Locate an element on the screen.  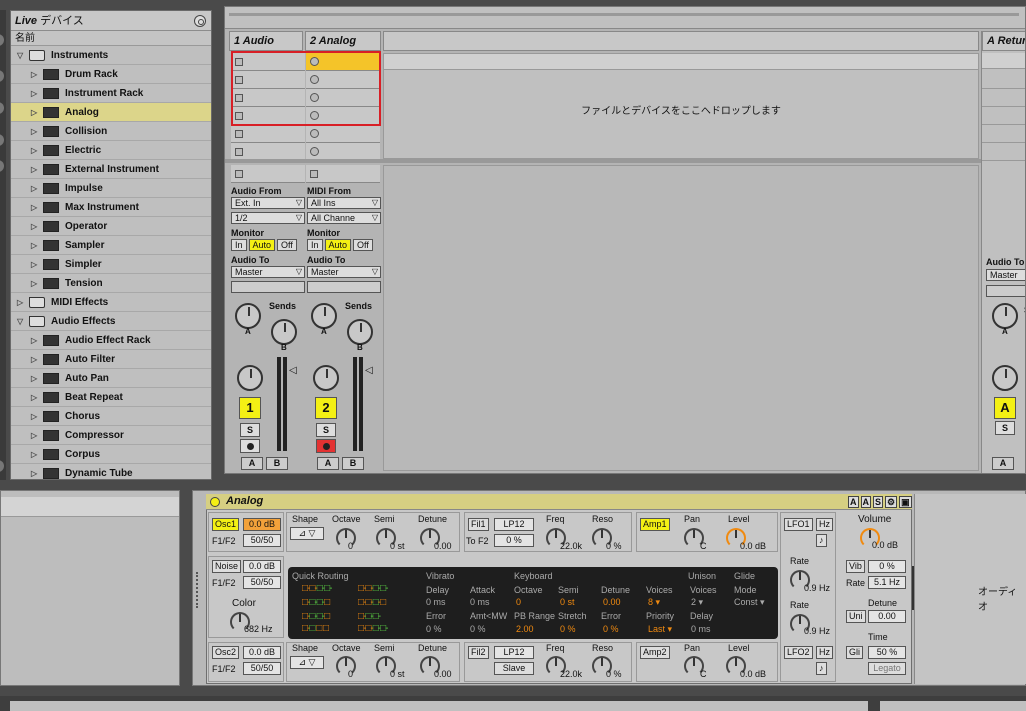
browser-item-tension: ▷ Tension is located at coordinates (111, 283).